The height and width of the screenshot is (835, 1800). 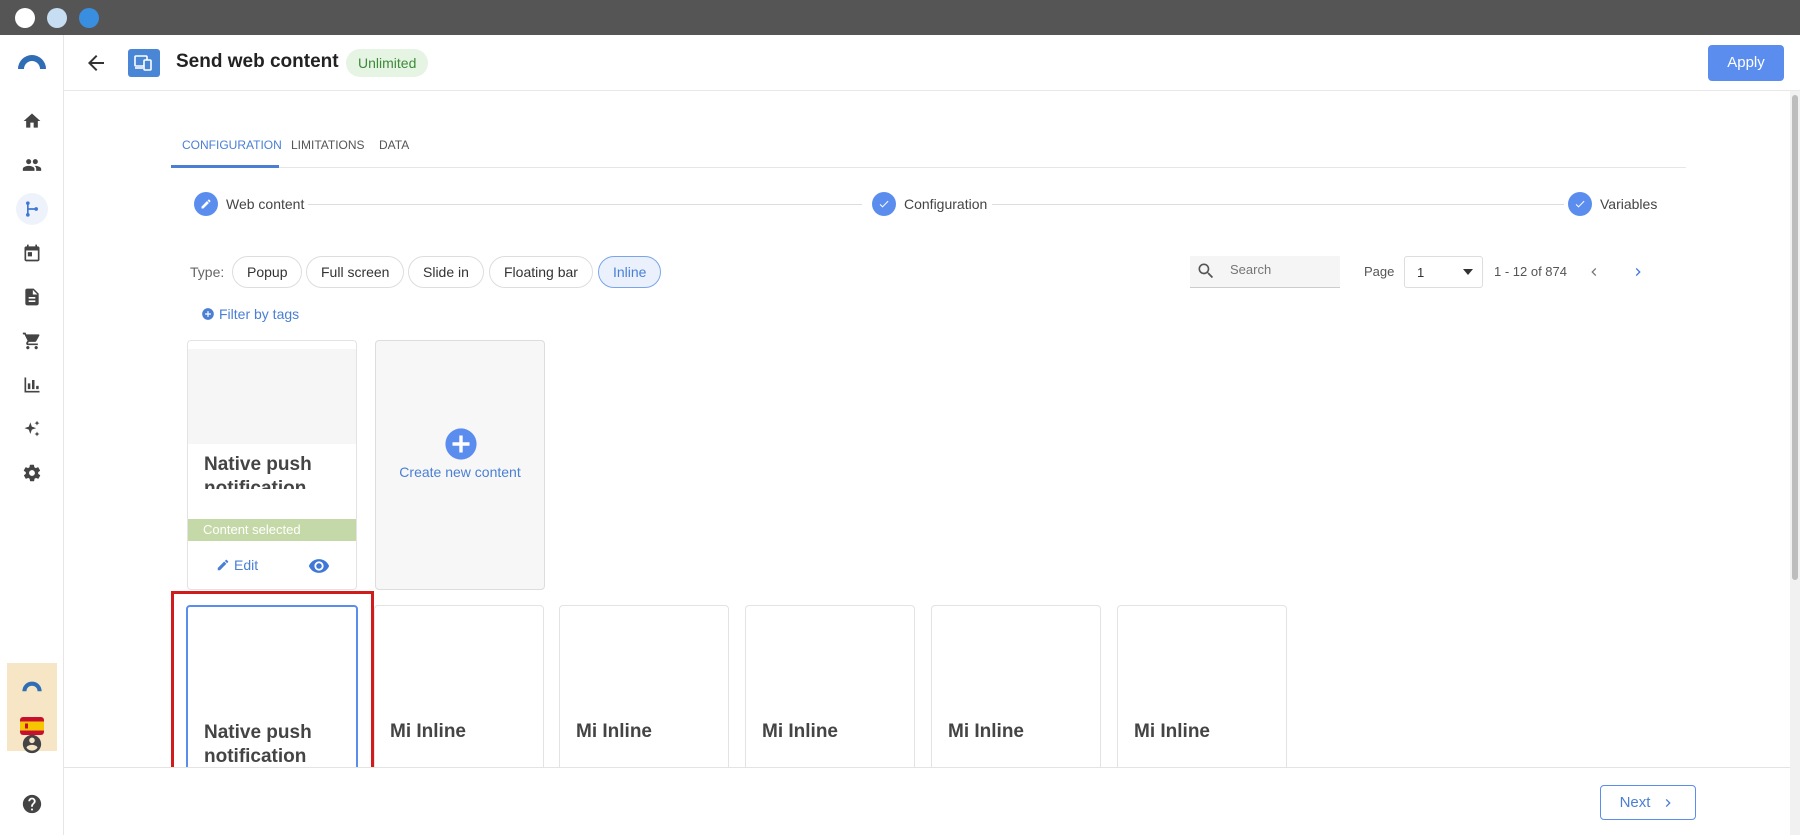 What do you see at coordinates (144, 63) in the screenshot?
I see `web-content-icon` at bounding box center [144, 63].